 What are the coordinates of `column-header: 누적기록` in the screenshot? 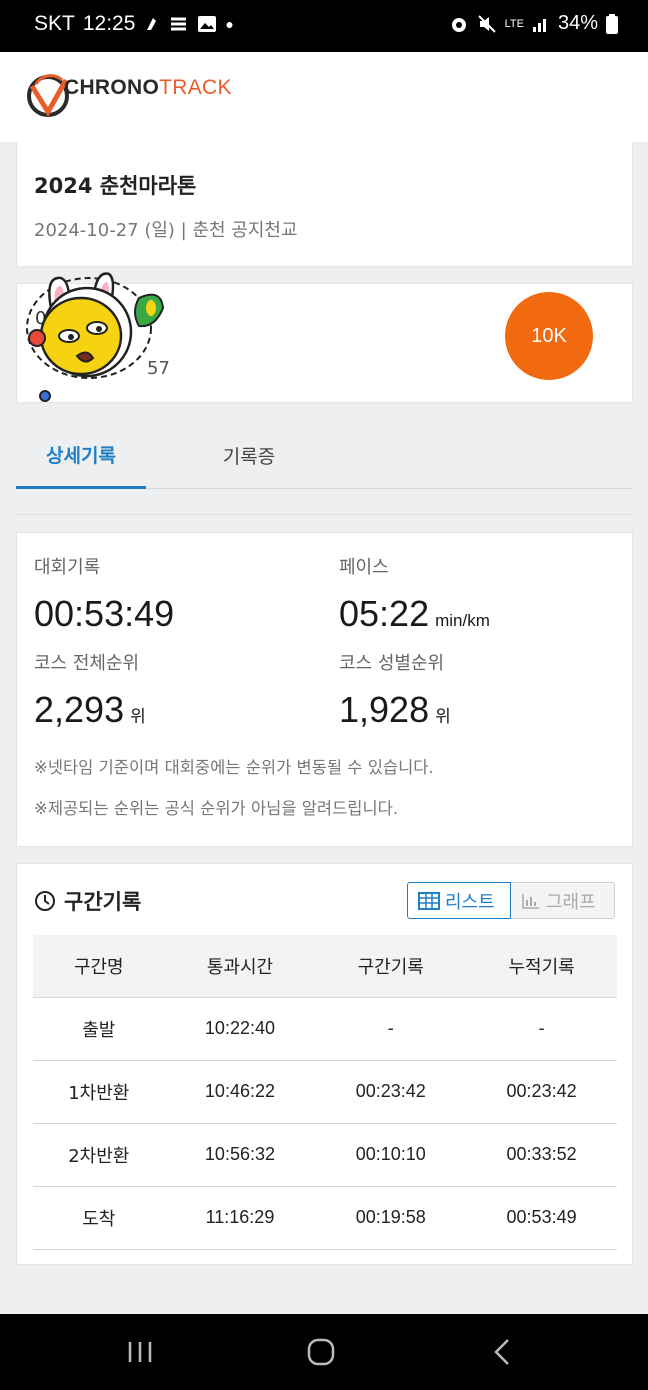 It's located at (541, 966).